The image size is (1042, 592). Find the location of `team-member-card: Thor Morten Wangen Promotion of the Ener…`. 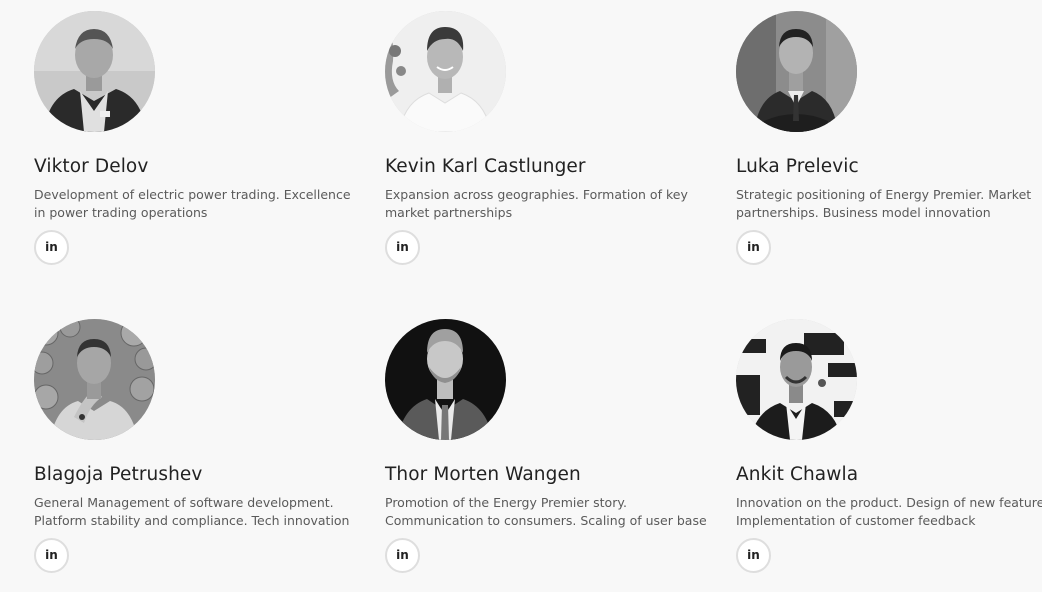

team-member-card: Thor Morten Wangen Promotion of the Ener… is located at coordinates (546, 446).